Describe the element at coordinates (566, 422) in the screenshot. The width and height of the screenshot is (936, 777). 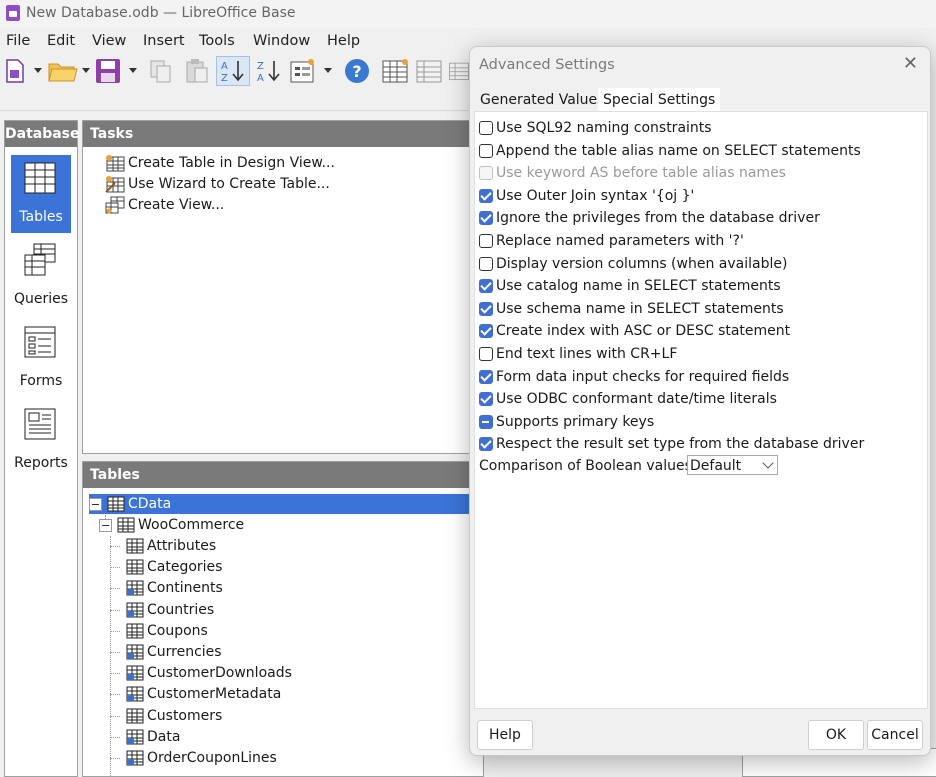
I see `option-checkbox: Supports primary keys` at that location.